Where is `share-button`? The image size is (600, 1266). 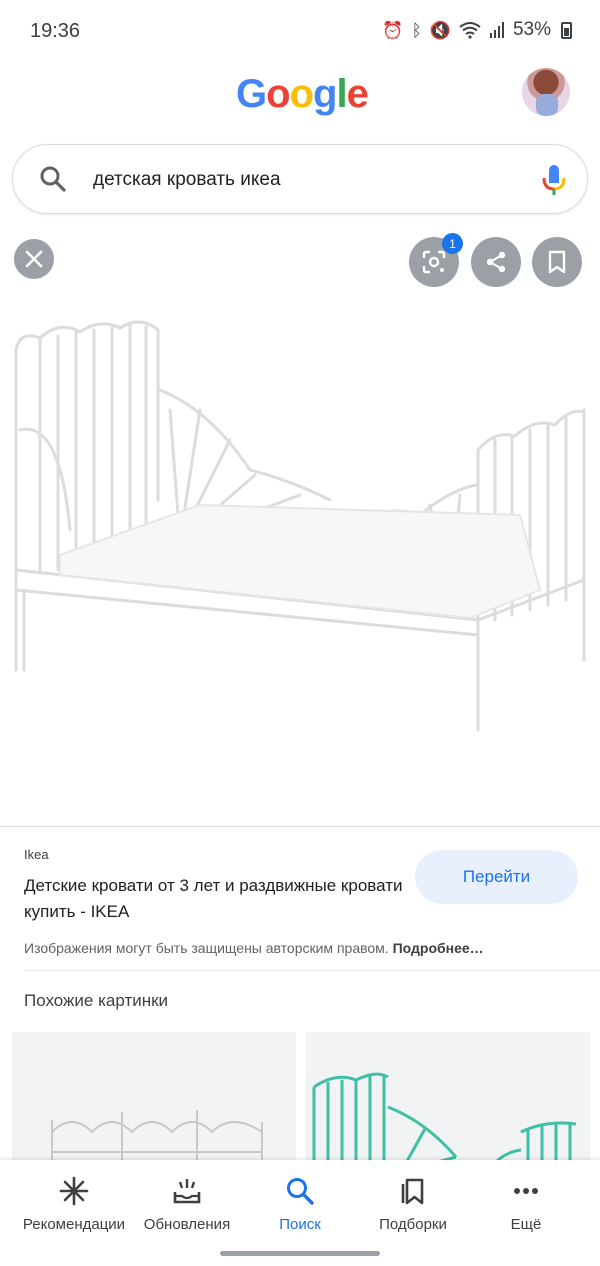
share-button is located at coordinates (496, 262).